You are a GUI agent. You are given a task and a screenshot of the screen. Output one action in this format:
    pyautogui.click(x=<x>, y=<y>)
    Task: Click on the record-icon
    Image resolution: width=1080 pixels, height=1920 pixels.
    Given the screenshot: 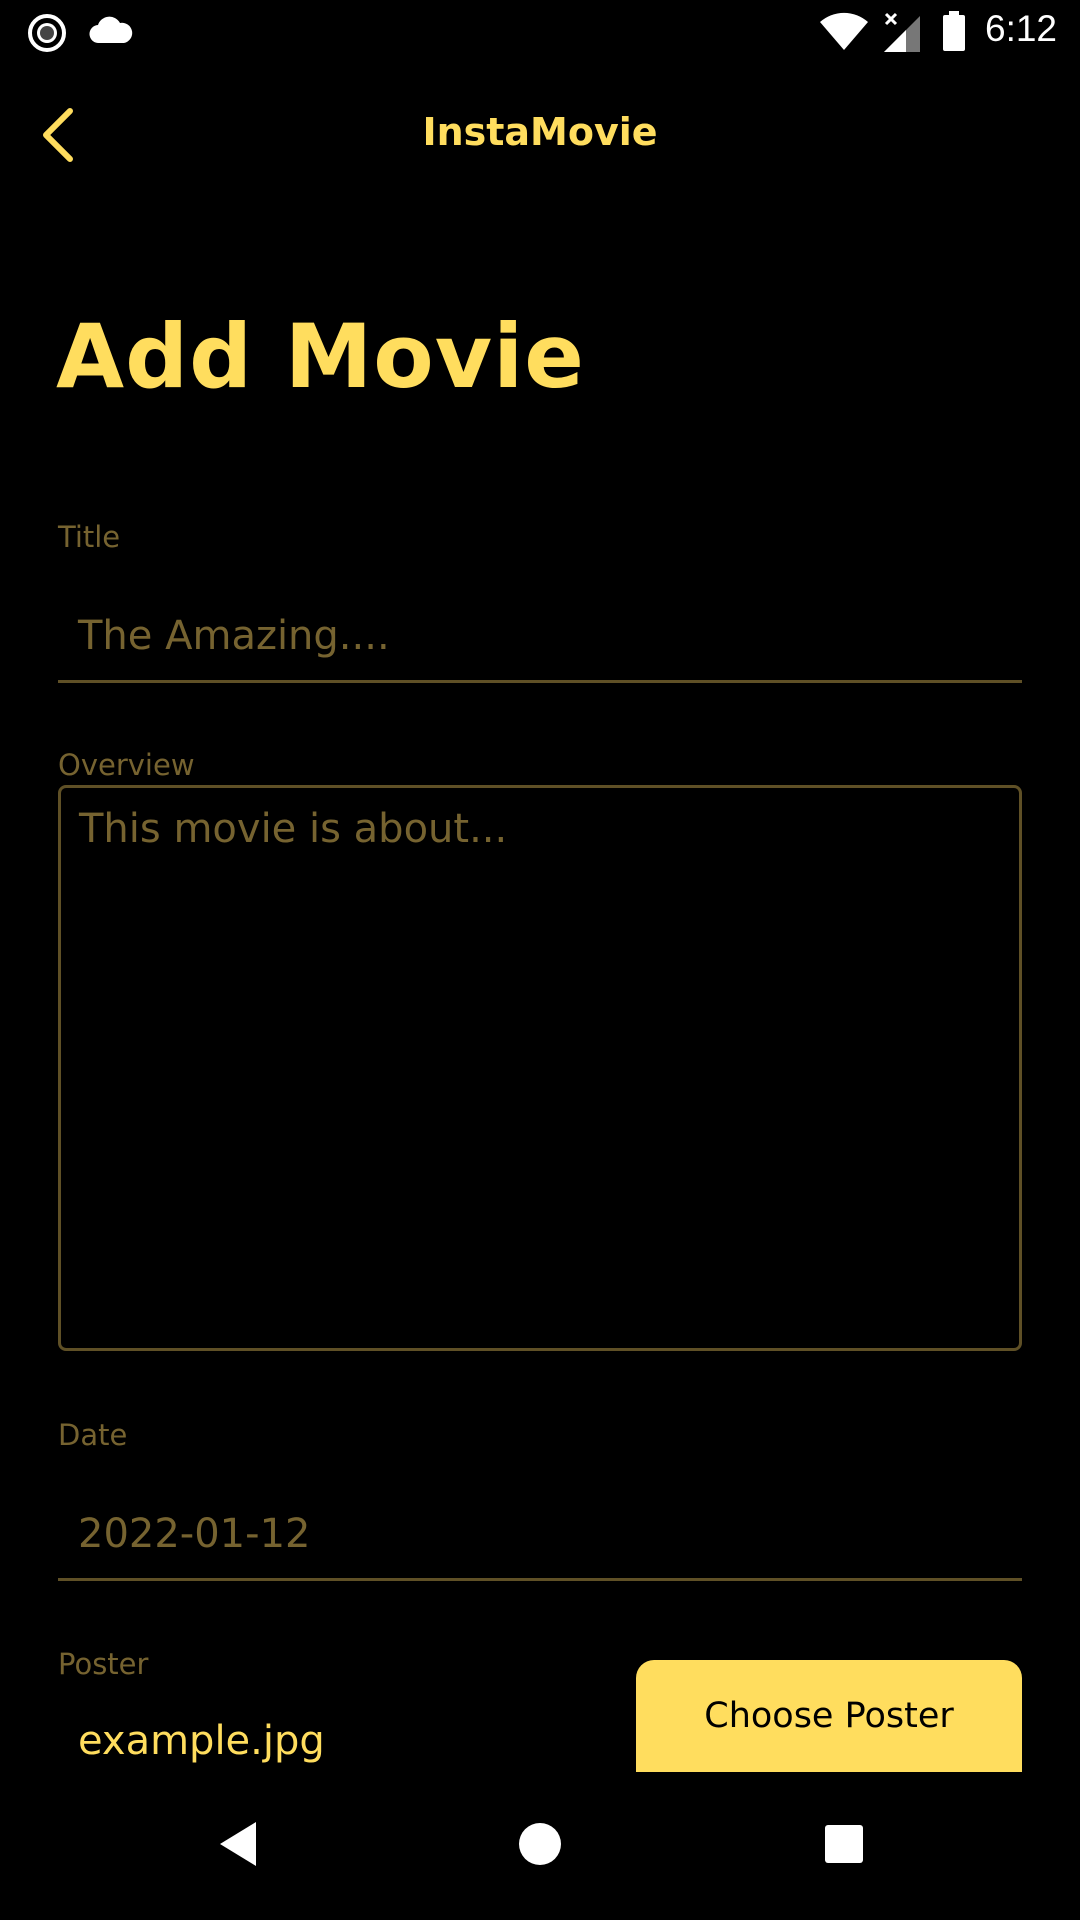 What is the action you would take?
    pyautogui.click(x=47, y=33)
    